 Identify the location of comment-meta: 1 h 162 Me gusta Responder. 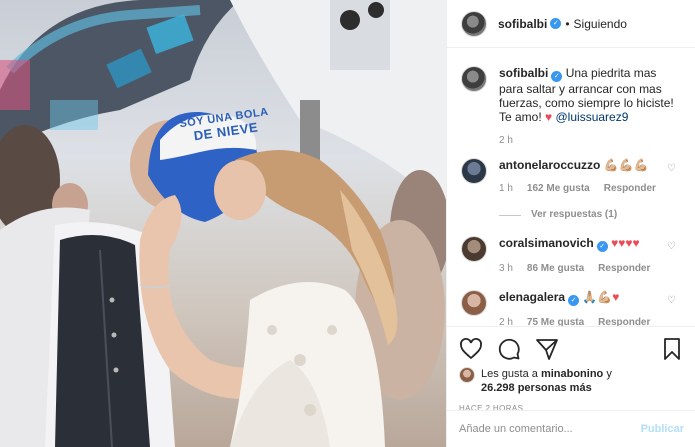
(590, 189).